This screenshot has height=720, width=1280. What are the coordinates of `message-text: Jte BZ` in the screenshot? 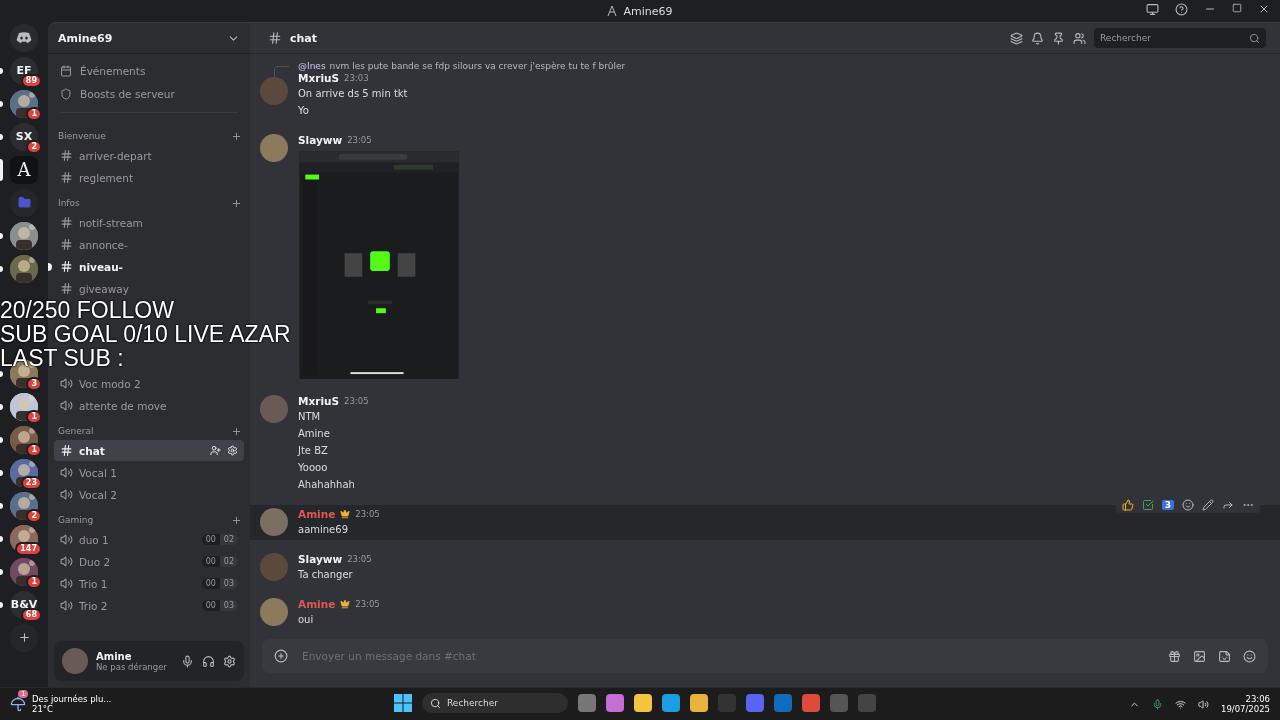 It's located at (313, 451).